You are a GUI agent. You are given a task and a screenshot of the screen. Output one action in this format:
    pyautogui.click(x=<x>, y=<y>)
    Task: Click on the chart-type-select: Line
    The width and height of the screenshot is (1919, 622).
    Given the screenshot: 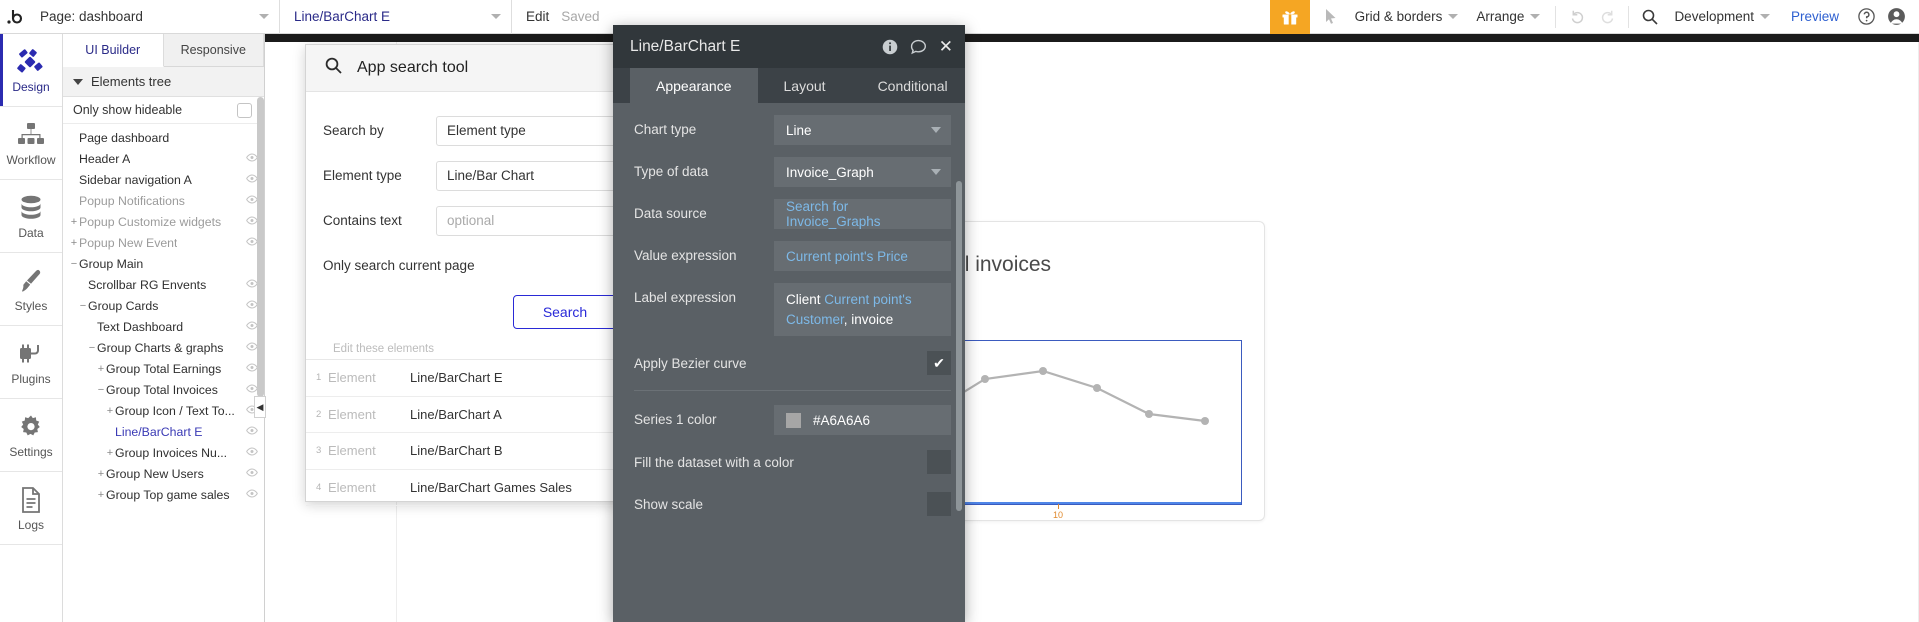 What is the action you would take?
    pyautogui.click(x=862, y=130)
    